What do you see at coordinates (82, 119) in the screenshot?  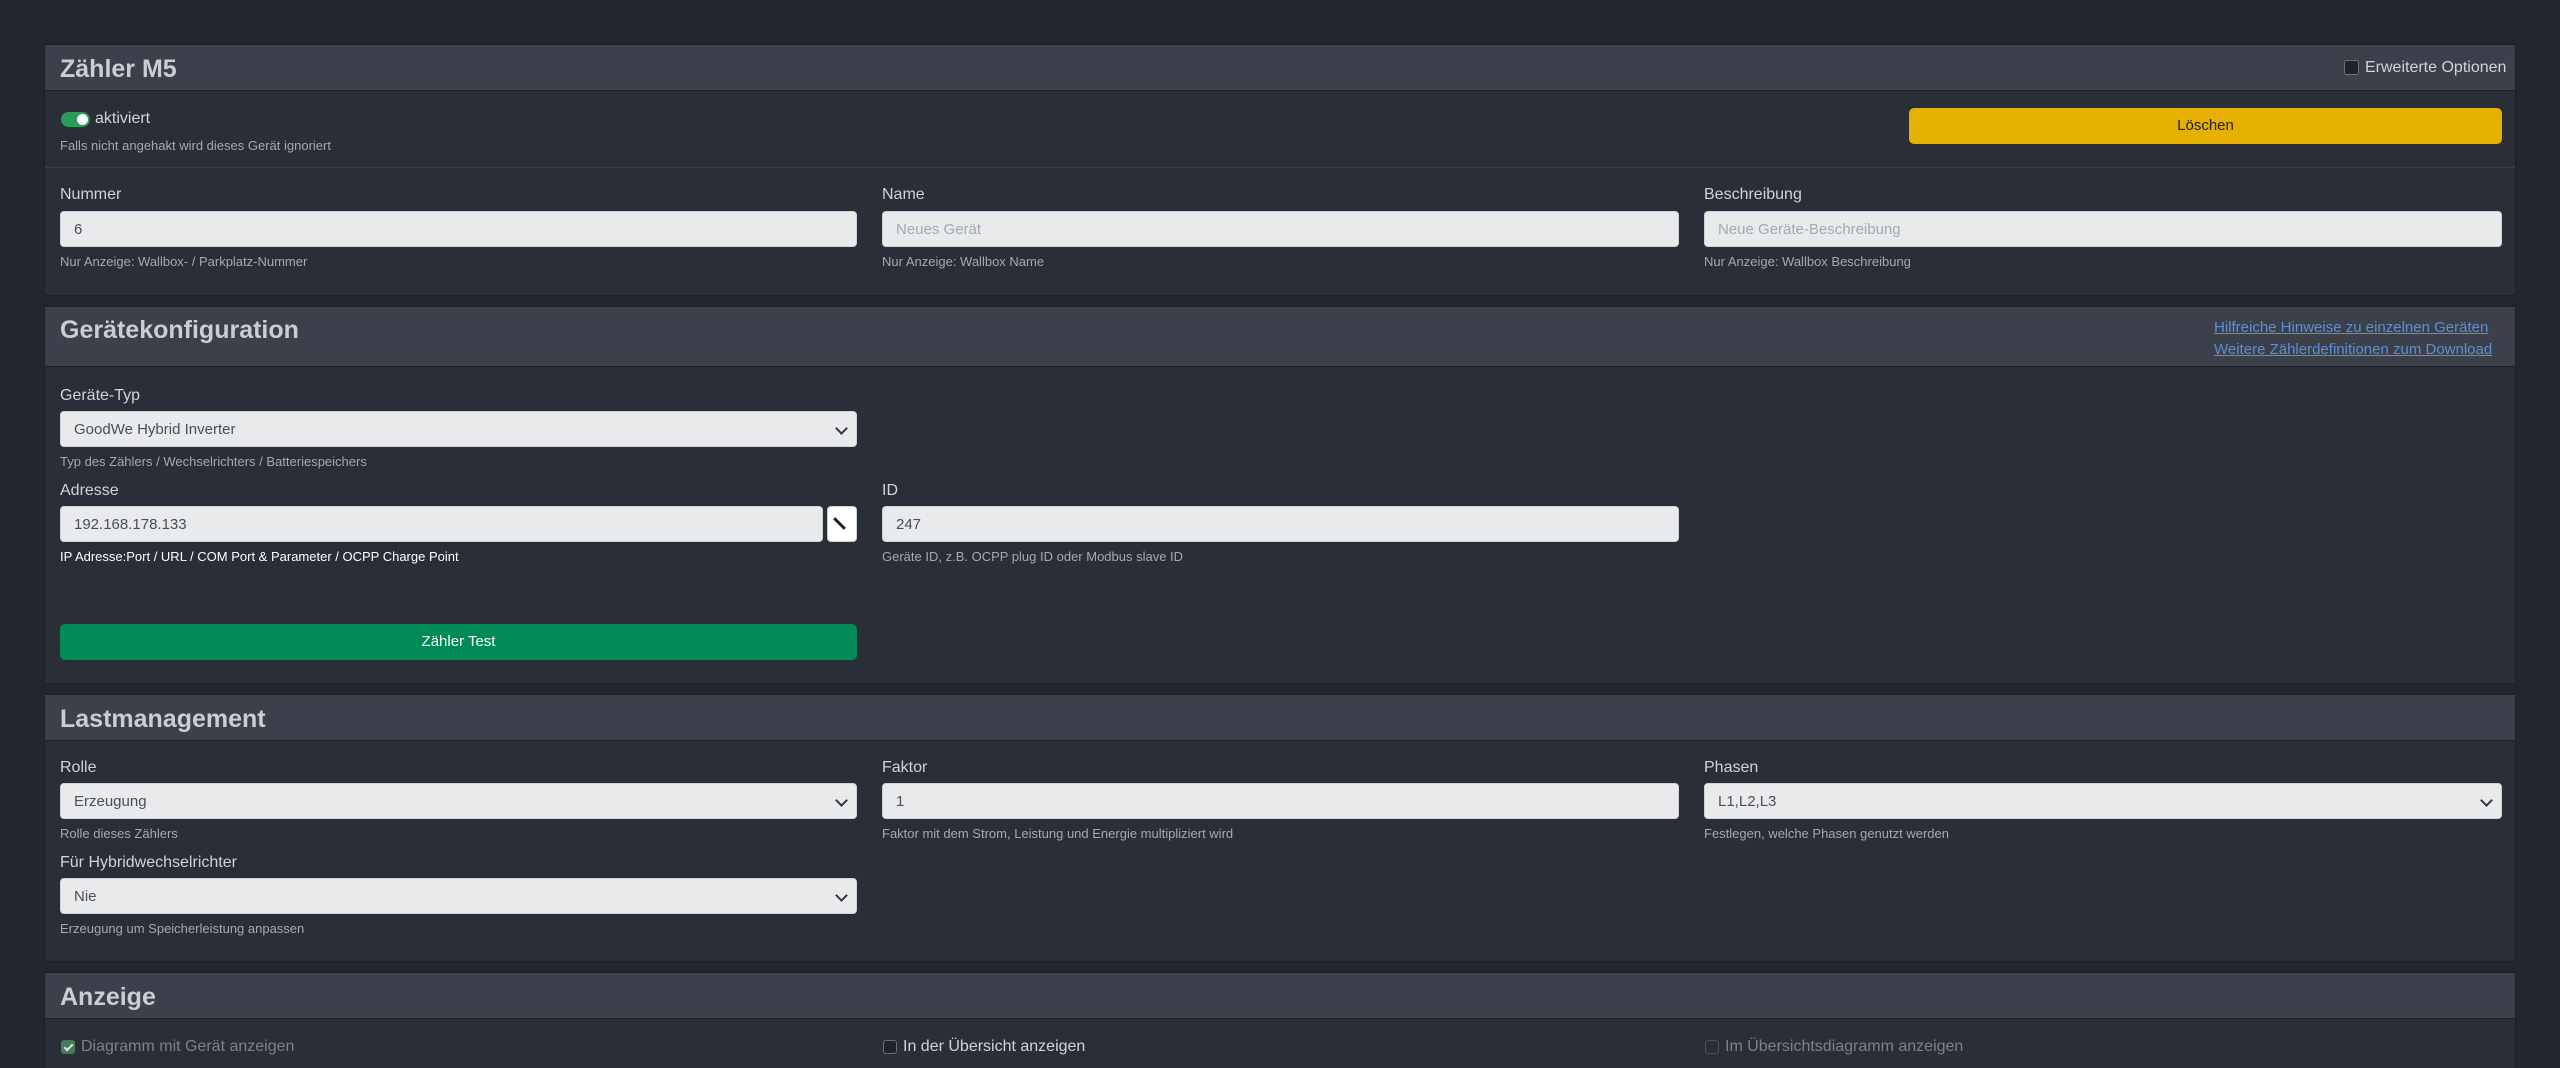 I see `toggle-knob` at bounding box center [82, 119].